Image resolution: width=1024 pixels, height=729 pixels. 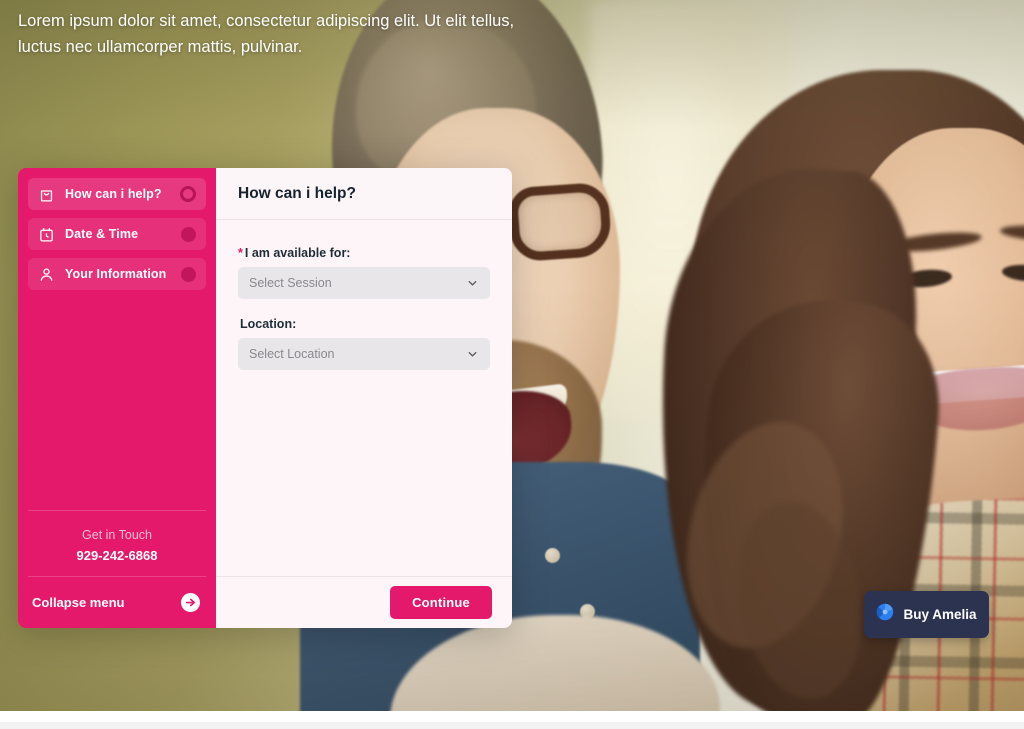 What do you see at coordinates (940, 614) in the screenshot?
I see `buy-amelia-label: Buy Amelia` at bounding box center [940, 614].